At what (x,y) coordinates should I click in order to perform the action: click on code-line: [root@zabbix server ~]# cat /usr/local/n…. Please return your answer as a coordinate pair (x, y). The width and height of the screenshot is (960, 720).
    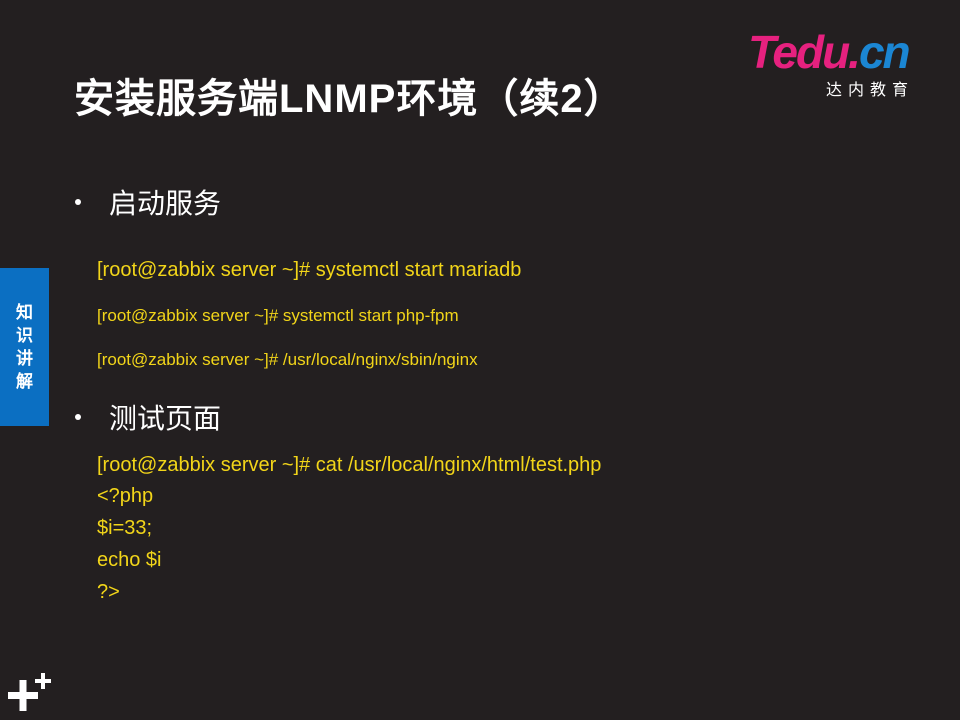
    Looking at the image, I should click on (349, 465).